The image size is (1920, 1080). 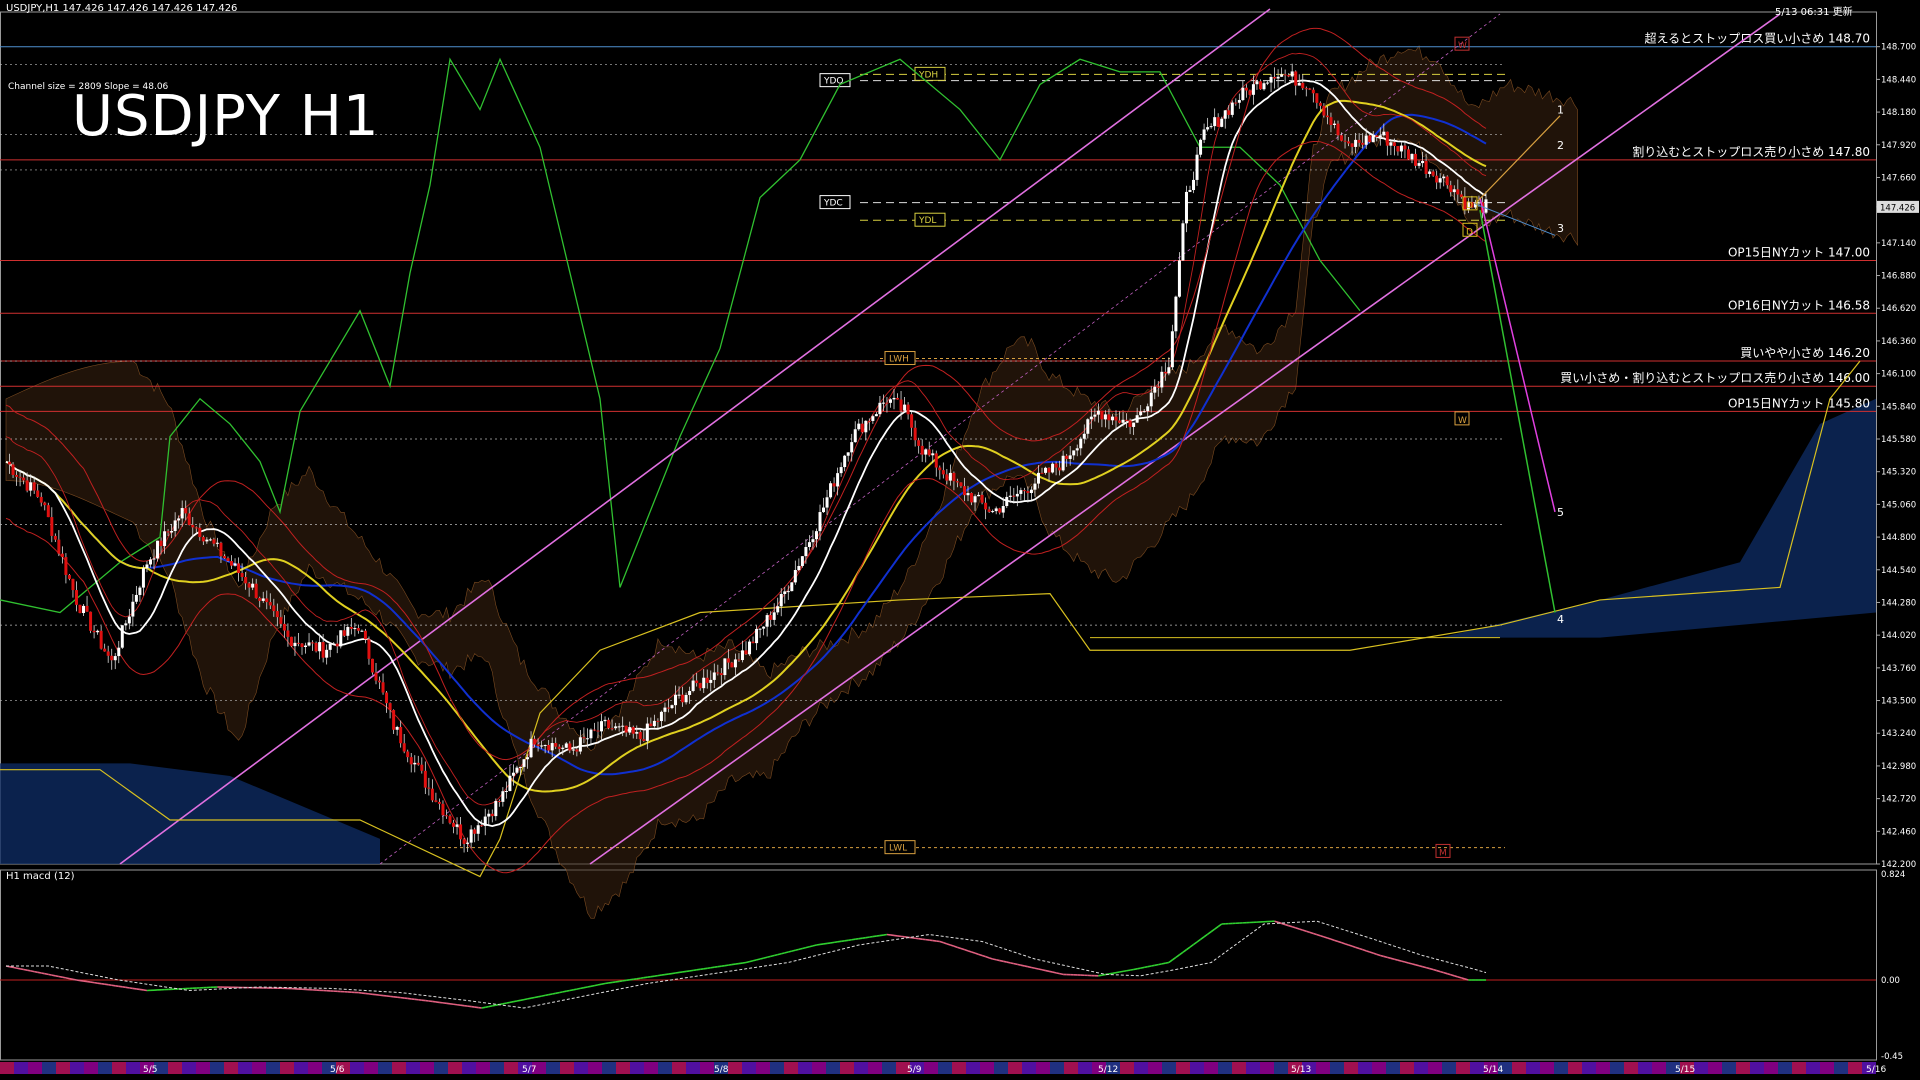 I want to click on tag-label: YDC, so click(x=833, y=204).